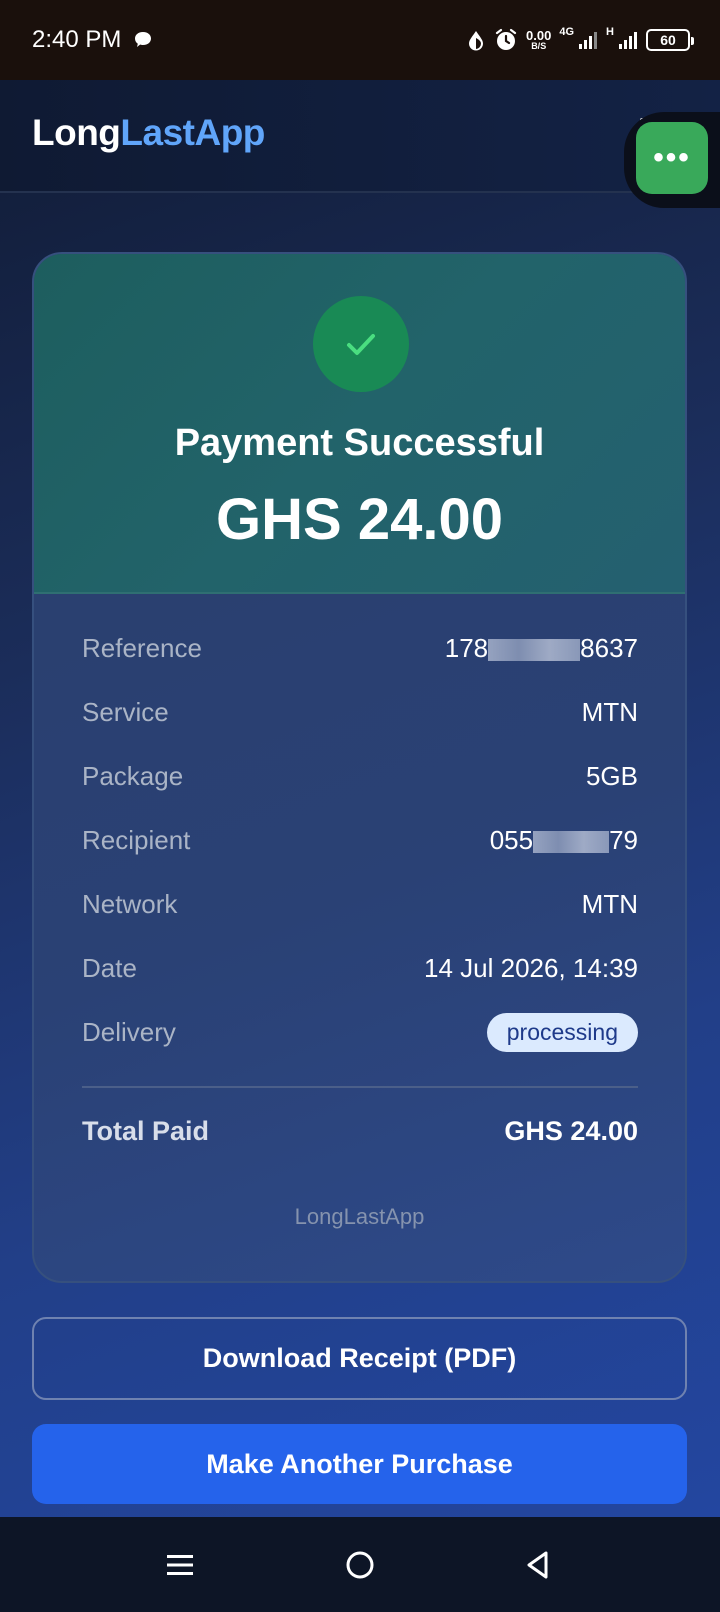  I want to click on detail-row-network: Network MTN, so click(360, 904).